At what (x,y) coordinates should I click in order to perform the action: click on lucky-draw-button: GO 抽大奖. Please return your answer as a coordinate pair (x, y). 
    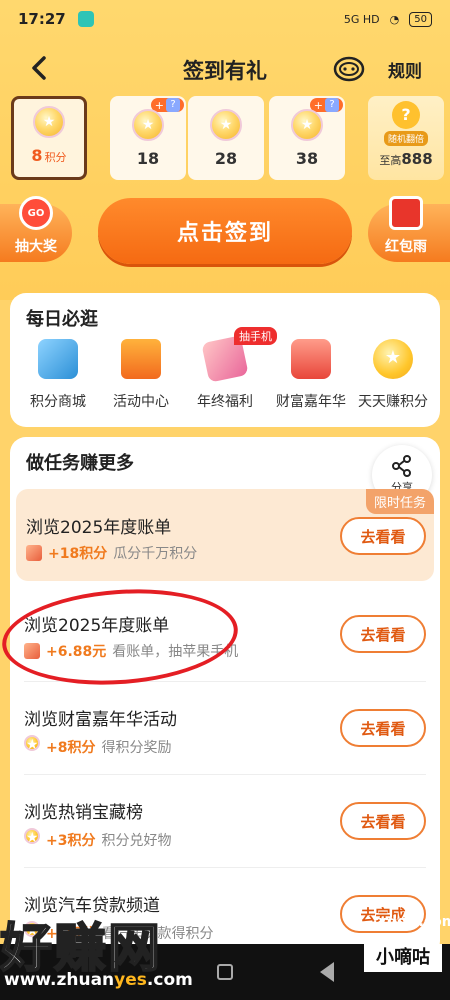
    Looking at the image, I should click on (36, 229).